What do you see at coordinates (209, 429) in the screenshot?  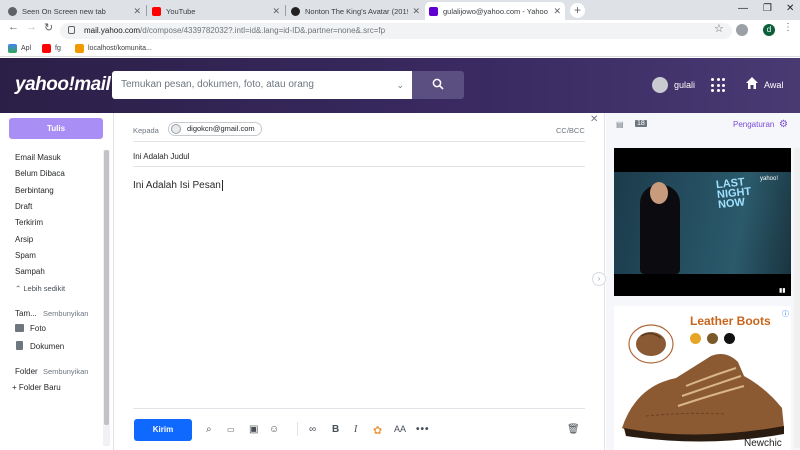 I see `attach-icon: ⌕` at bounding box center [209, 429].